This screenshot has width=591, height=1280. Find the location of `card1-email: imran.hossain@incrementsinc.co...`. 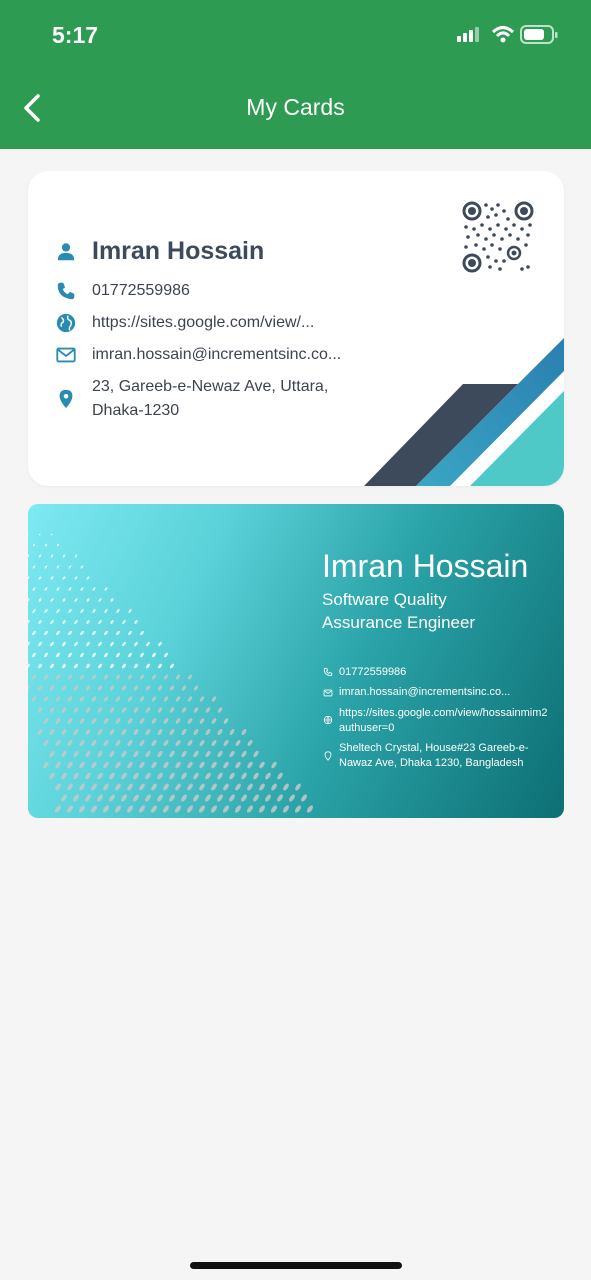

card1-email: imran.hossain@incrementsinc.co... is located at coordinates (216, 355).